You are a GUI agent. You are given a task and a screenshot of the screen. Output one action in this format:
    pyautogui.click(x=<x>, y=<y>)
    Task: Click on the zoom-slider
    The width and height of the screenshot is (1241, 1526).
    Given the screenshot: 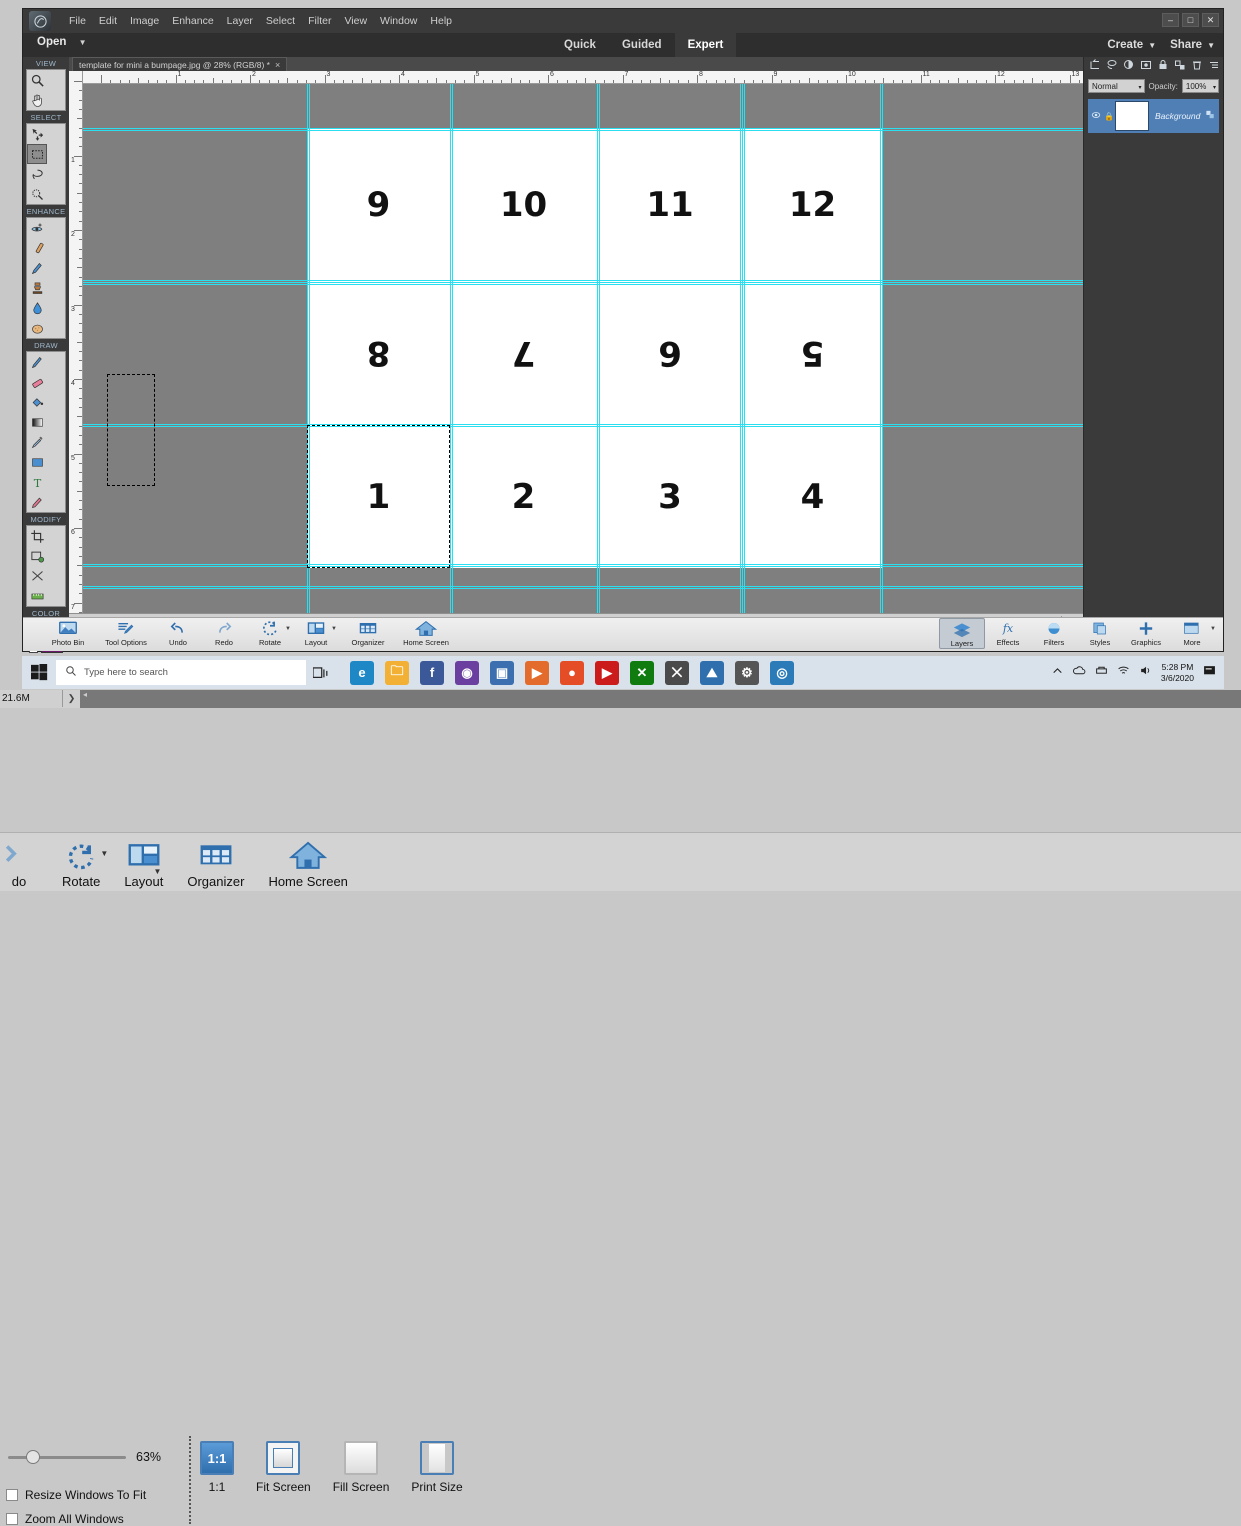 What is the action you would take?
    pyautogui.click(x=70, y=1457)
    